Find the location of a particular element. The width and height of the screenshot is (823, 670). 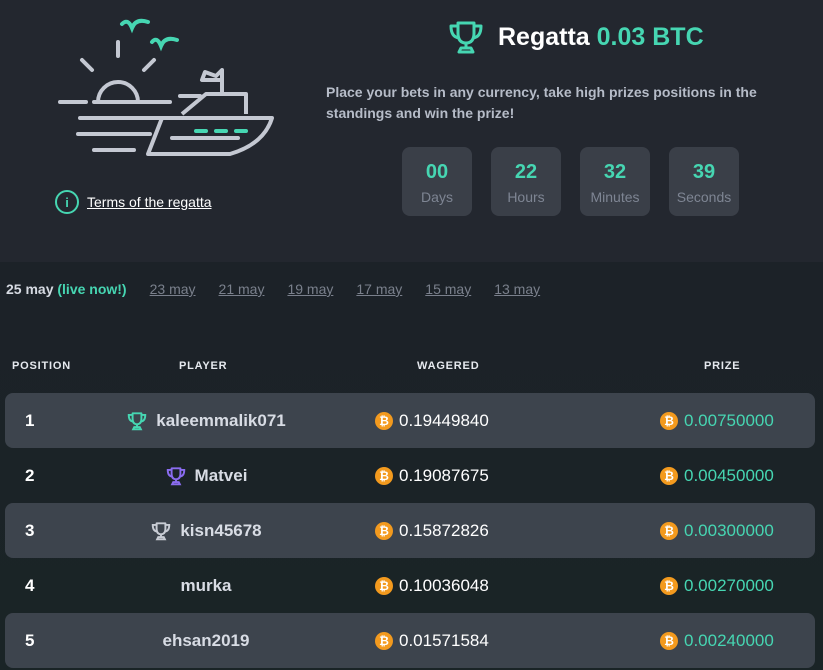

player-name: murka is located at coordinates (206, 585).